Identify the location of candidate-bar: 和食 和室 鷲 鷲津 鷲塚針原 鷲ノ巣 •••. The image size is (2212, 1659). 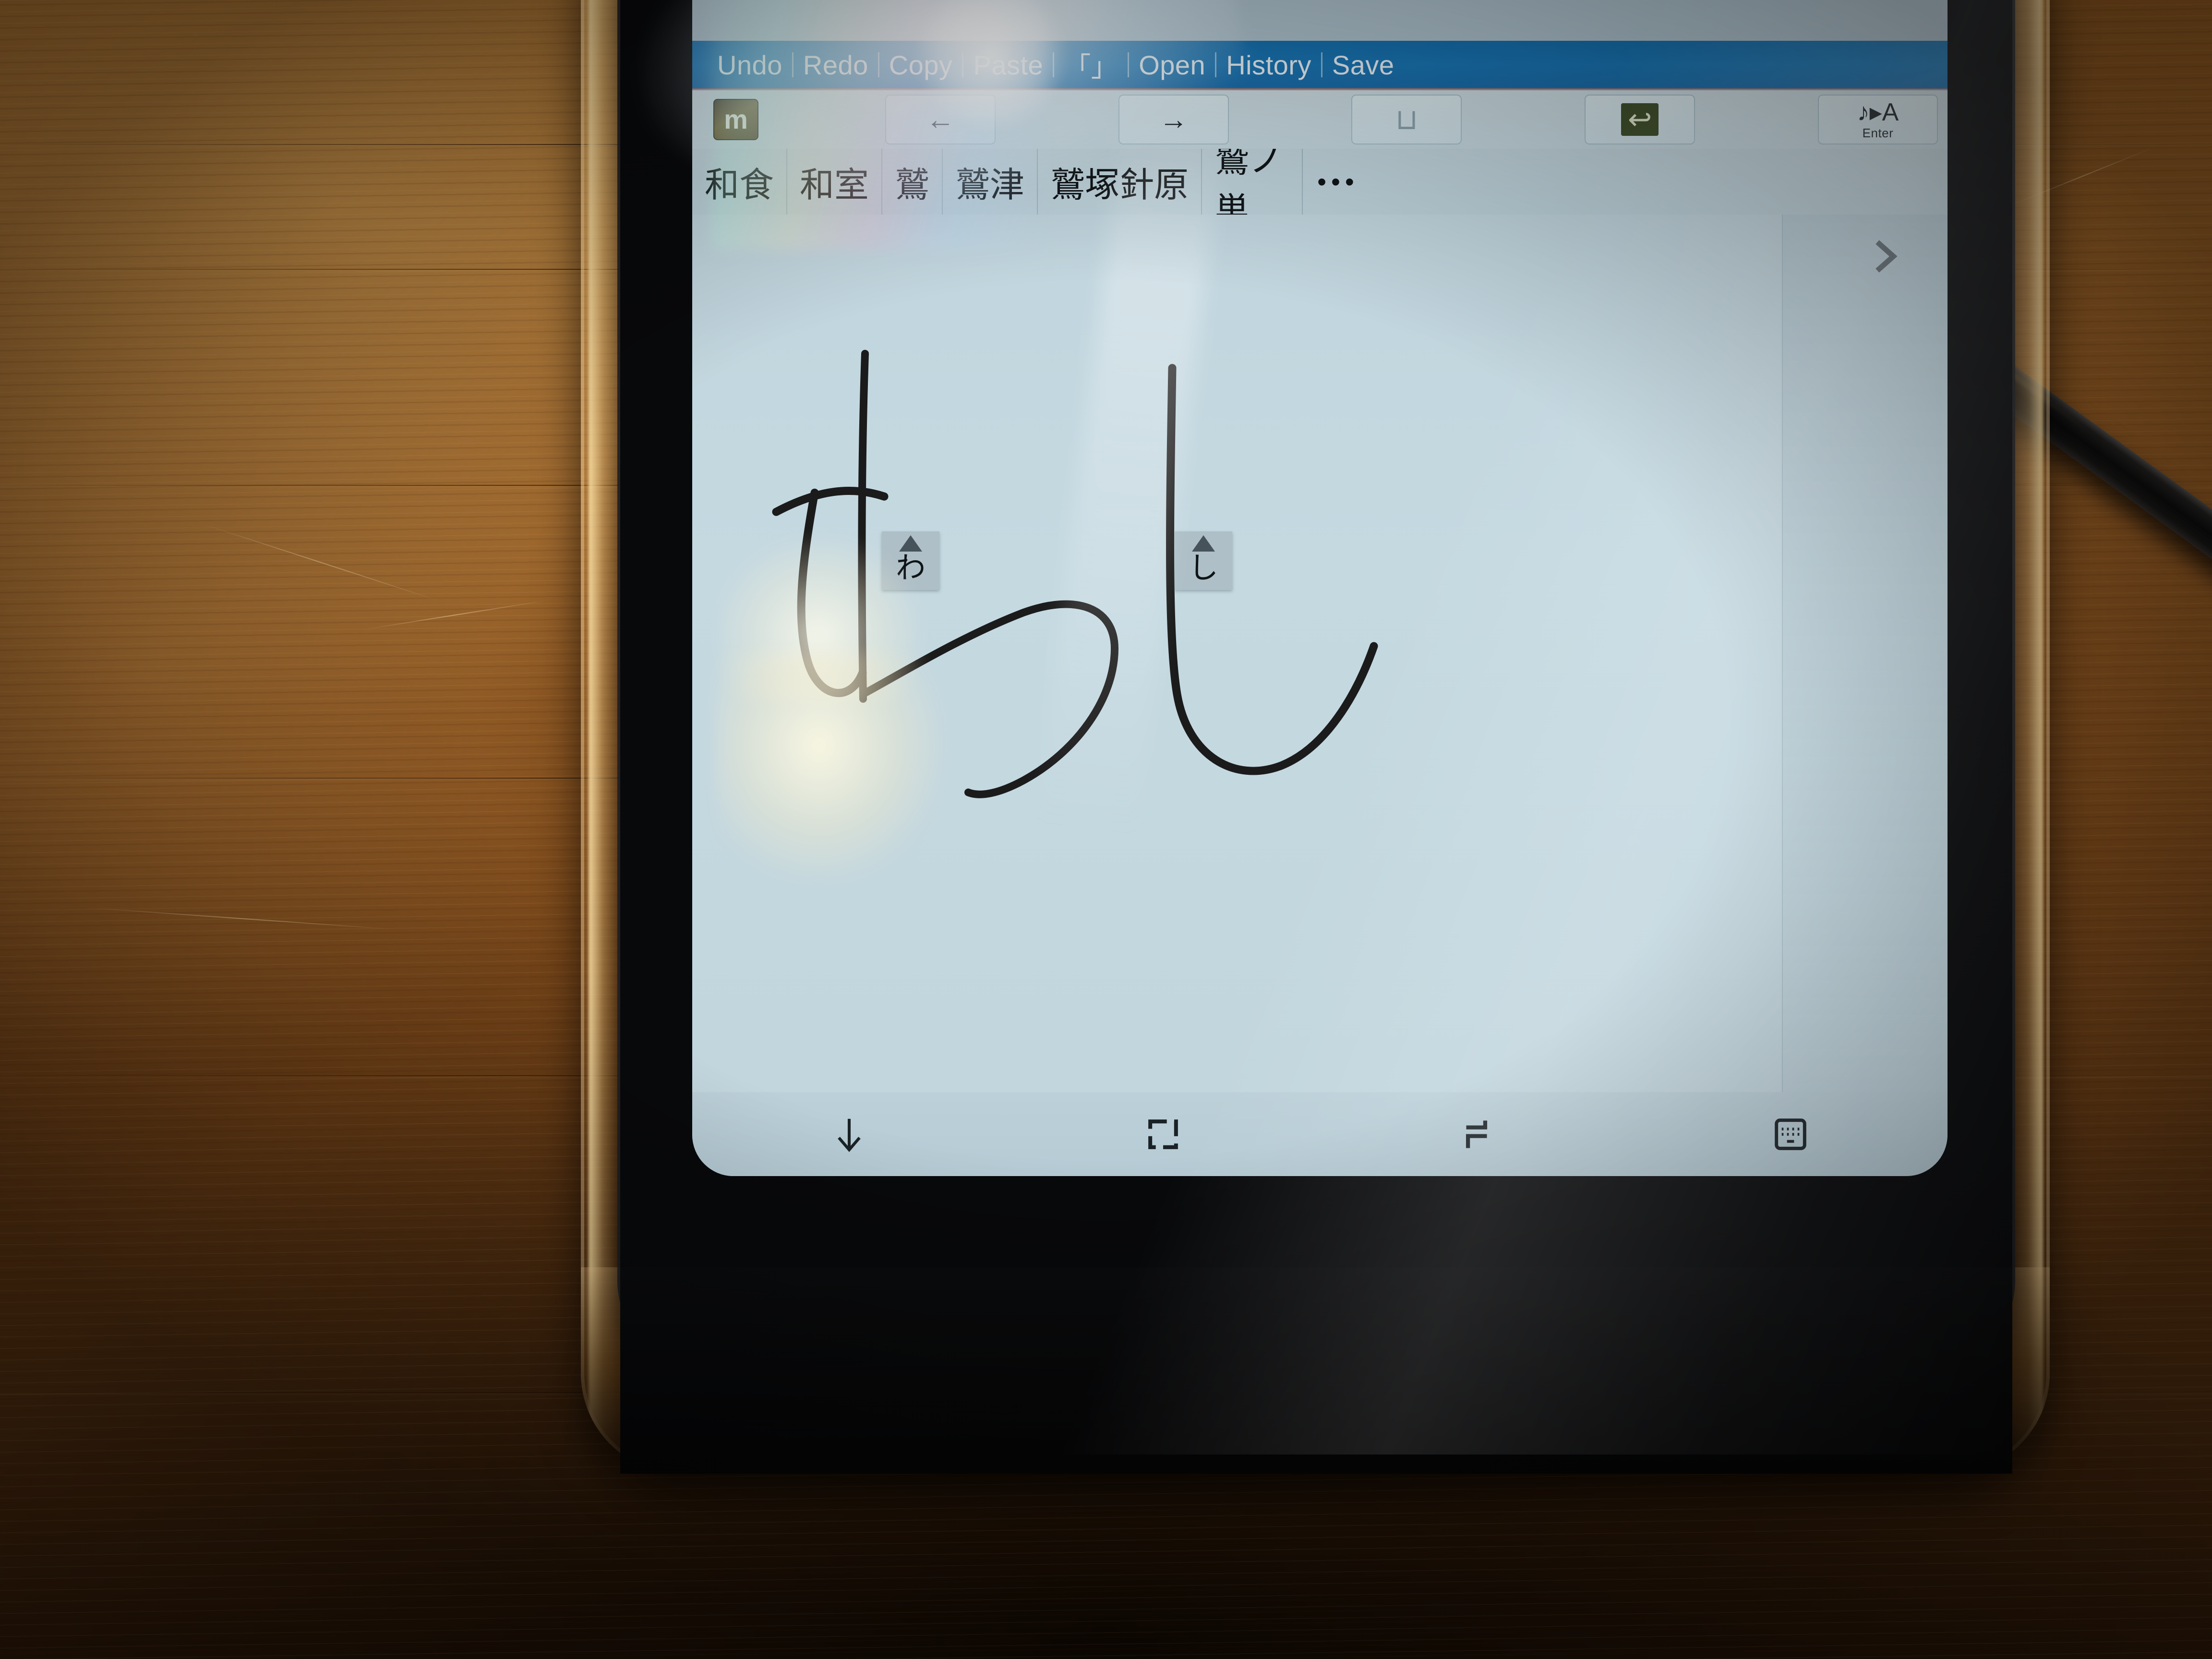
(1320, 182).